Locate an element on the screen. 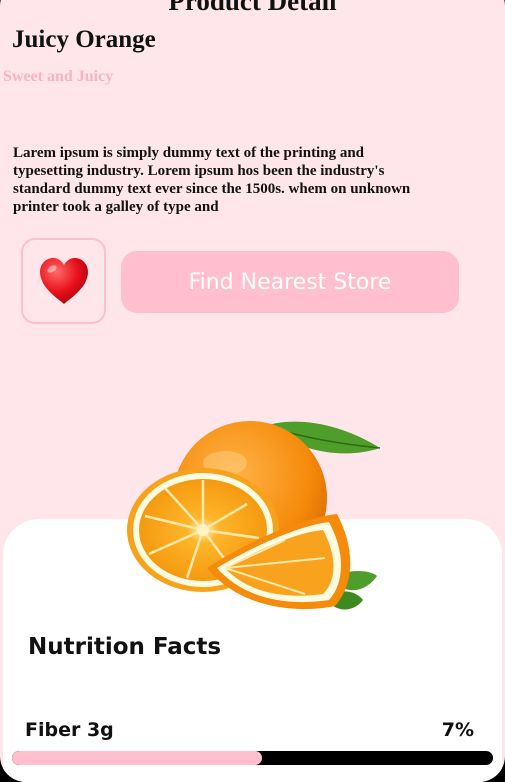 This screenshot has height=782, width=505. fiber-progress-fill is located at coordinates (137, 758).